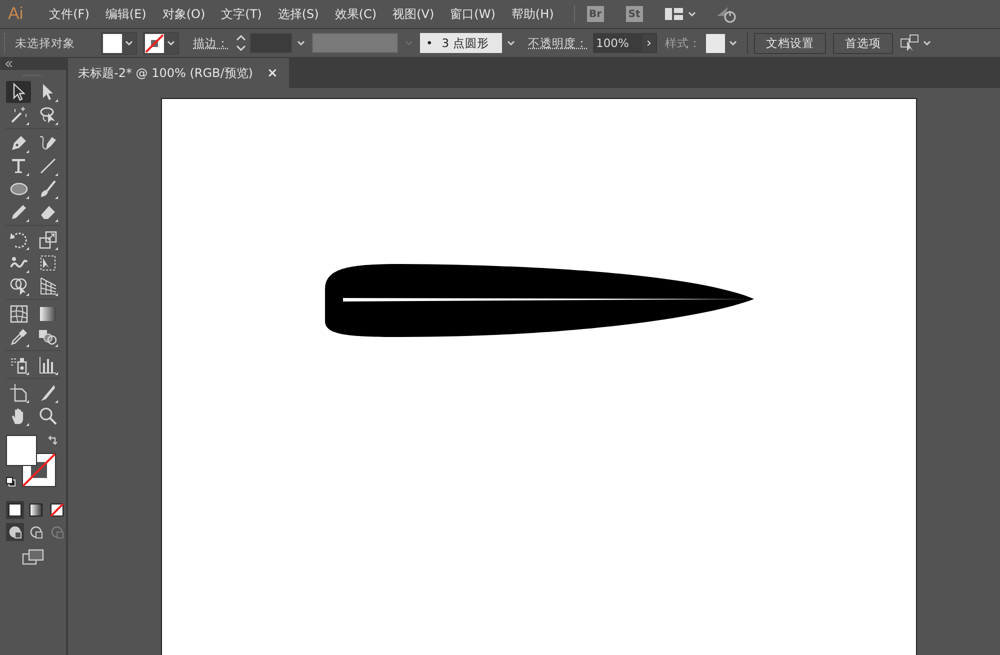 This screenshot has width=1000, height=655. What do you see at coordinates (16, 14) in the screenshot?
I see `app-logo: Ai` at bounding box center [16, 14].